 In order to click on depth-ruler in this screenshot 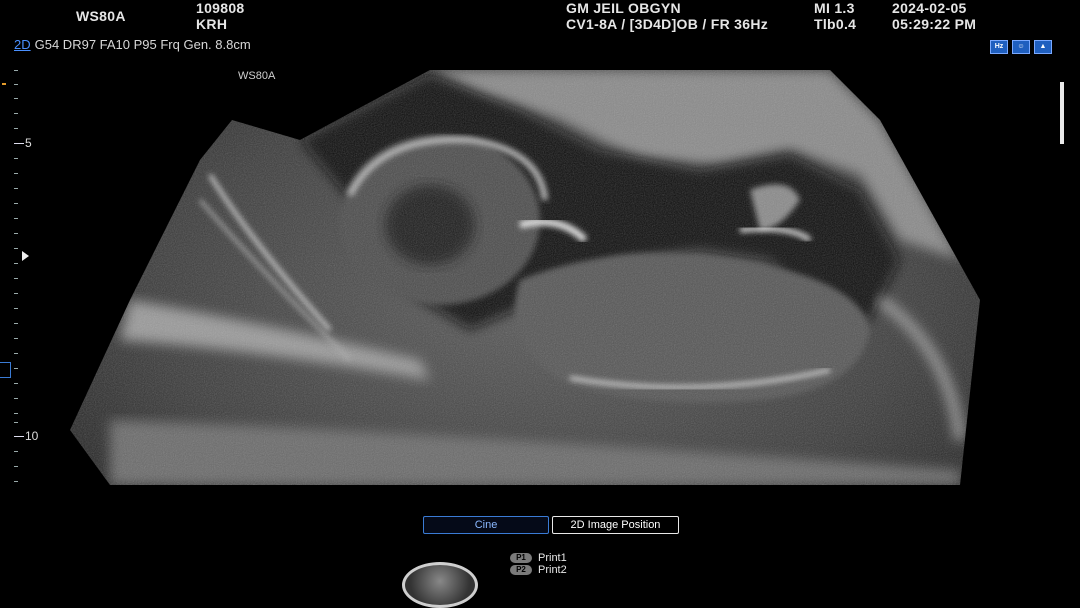, I will do `click(20, 280)`.